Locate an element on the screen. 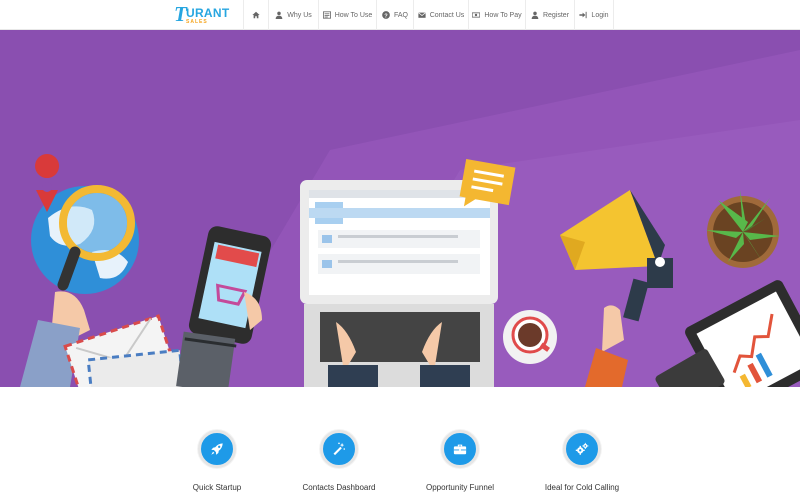  turant-sales-logo: T URANT SALES is located at coordinates (205, 14).